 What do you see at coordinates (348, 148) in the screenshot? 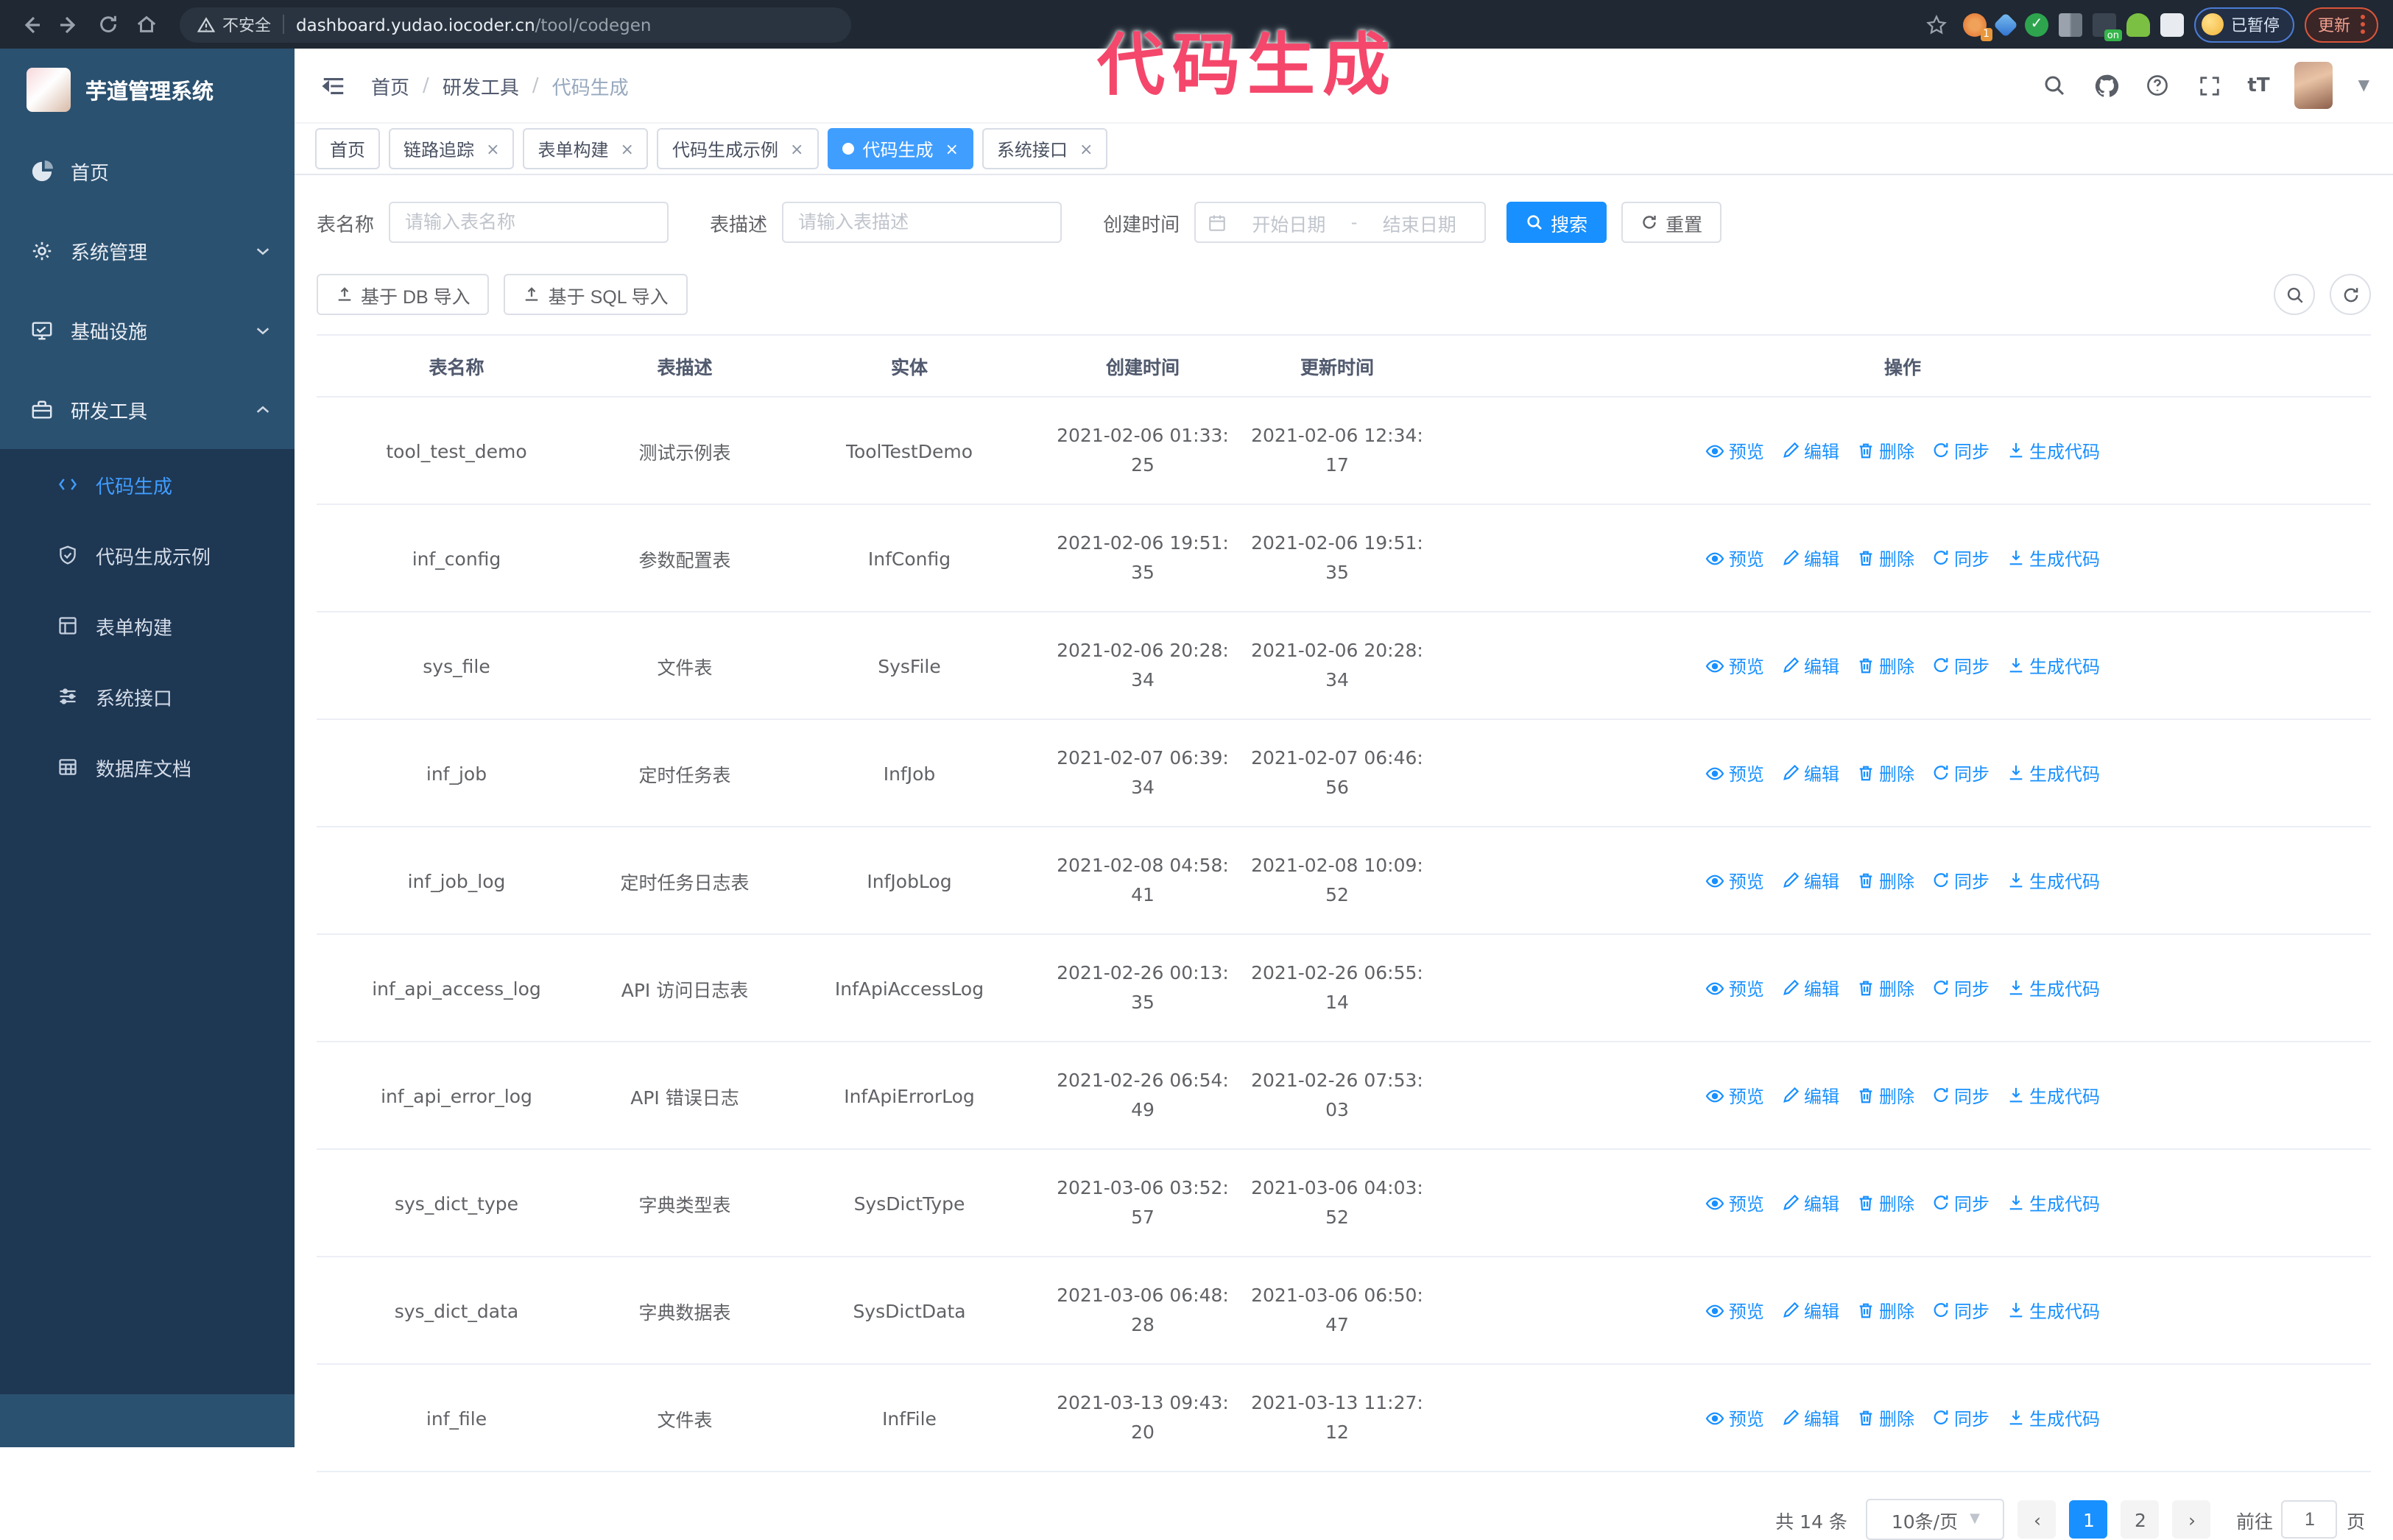
I see `tab-home: 首页` at bounding box center [348, 148].